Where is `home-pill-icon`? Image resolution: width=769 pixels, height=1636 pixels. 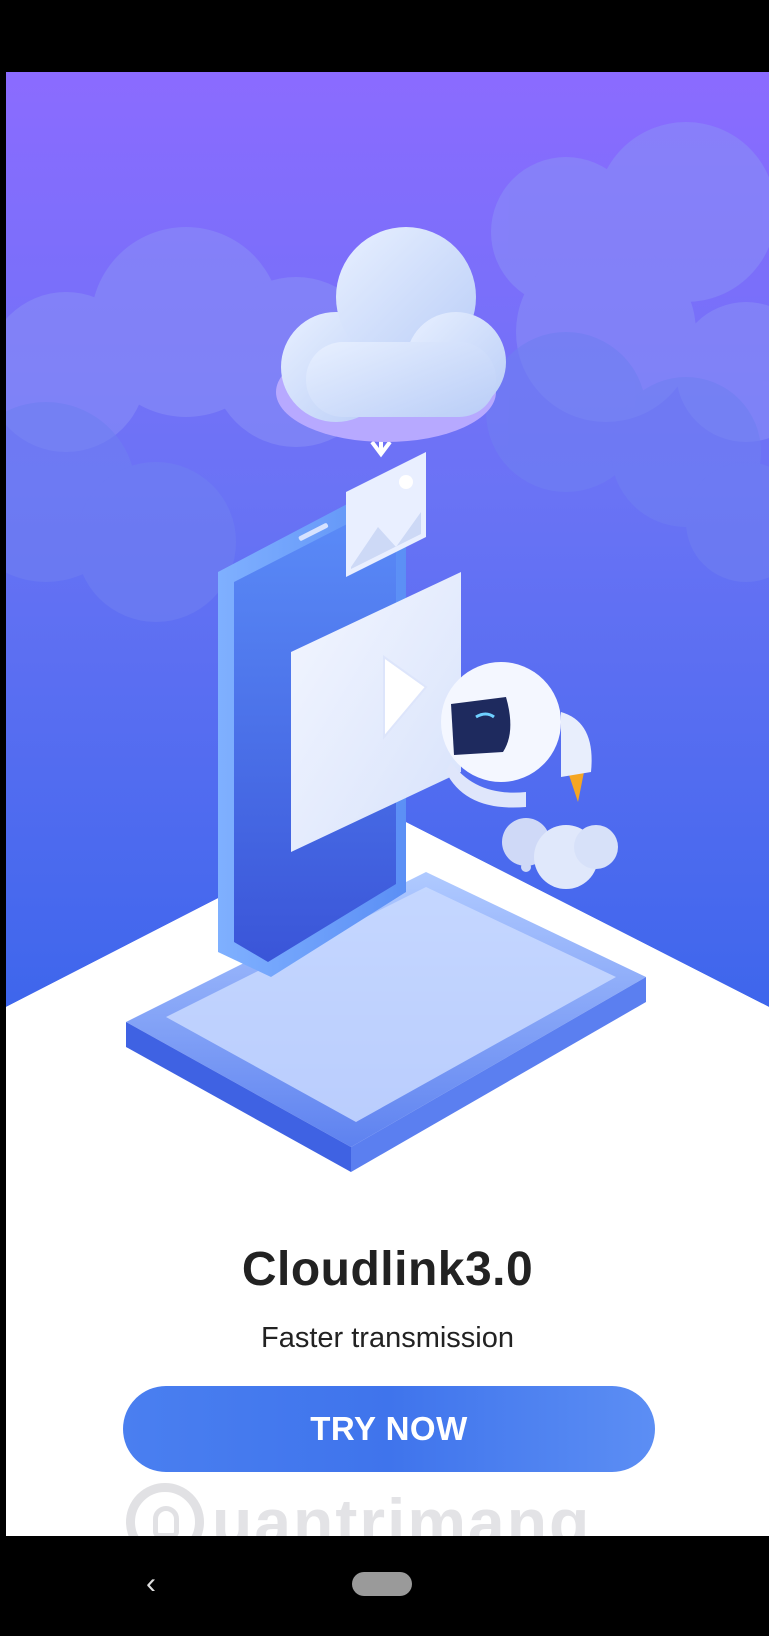 home-pill-icon is located at coordinates (382, 1584).